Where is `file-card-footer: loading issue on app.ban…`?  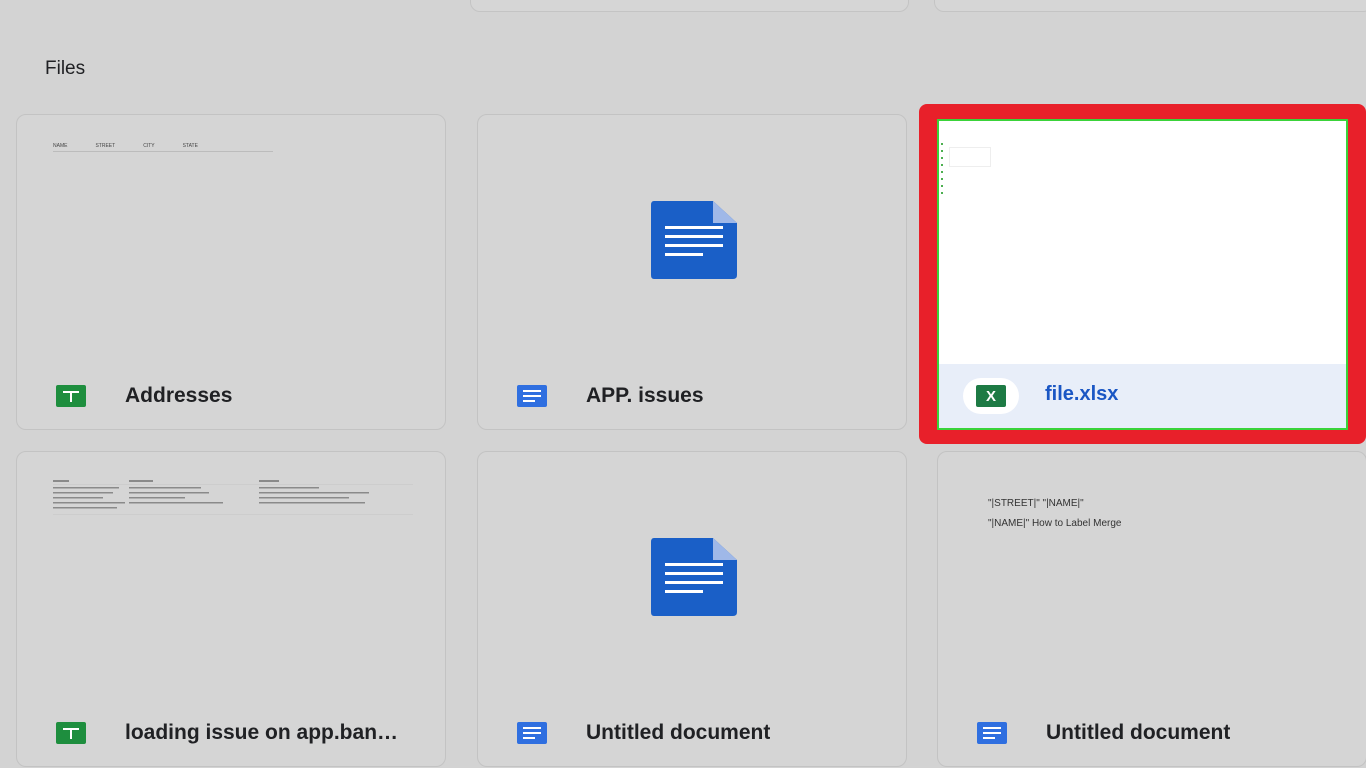
file-card-footer: loading issue on app.ban… is located at coordinates (231, 734).